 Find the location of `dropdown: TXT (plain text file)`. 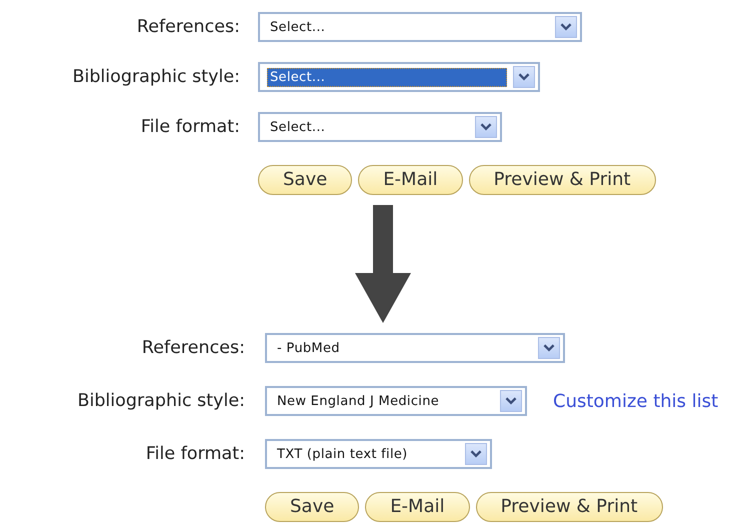

dropdown: TXT (plain text file) is located at coordinates (378, 454).